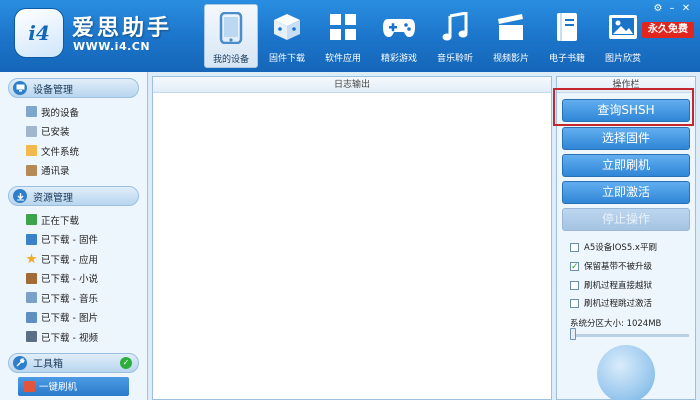 Image resolution: width=700 pixels, height=400 pixels. I want to click on nav-label: 固件下载, so click(286, 59).